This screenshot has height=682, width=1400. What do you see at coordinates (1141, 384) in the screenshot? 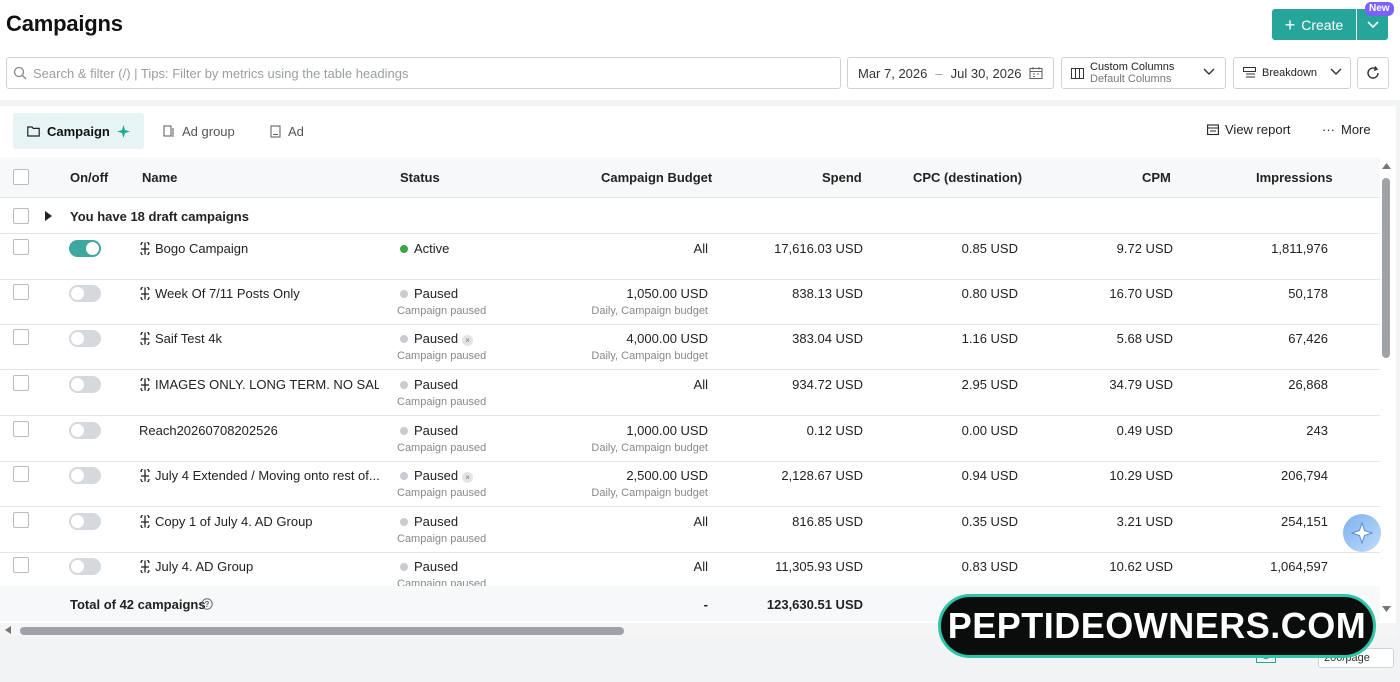
I see `cpm-cell: 34.79 USD` at bounding box center [1141, 384].